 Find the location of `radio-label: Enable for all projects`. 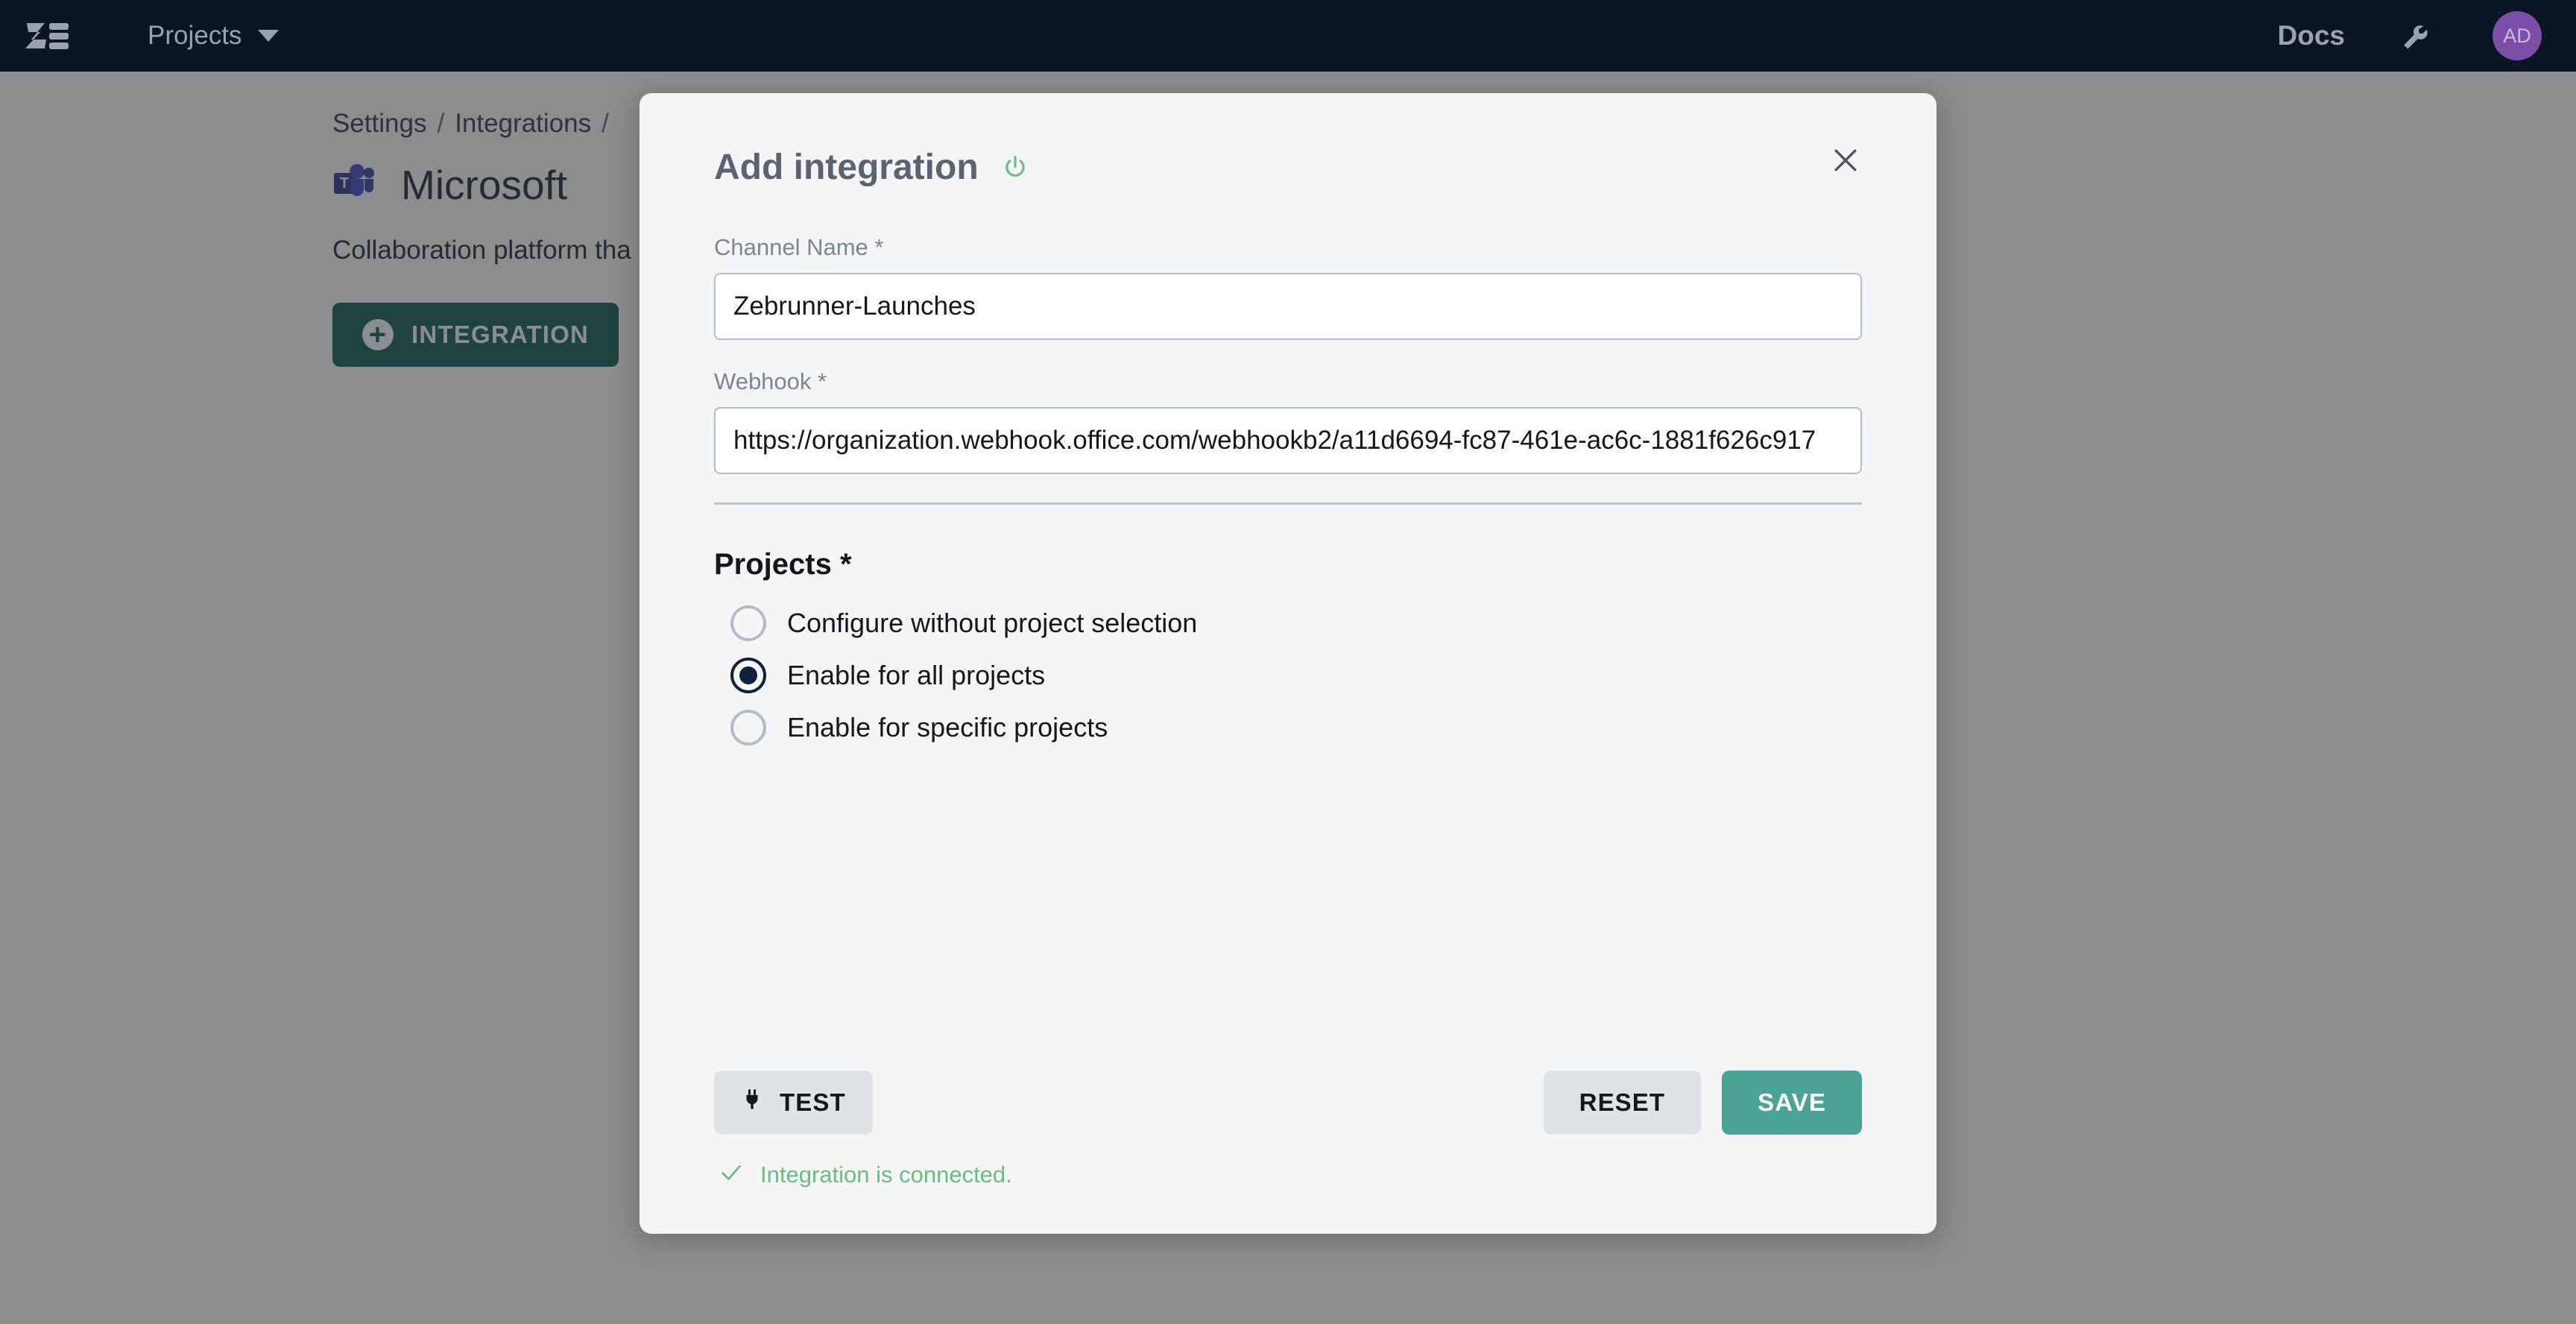

radio-label: Enable for all projects is located at coordinates (916, 675).